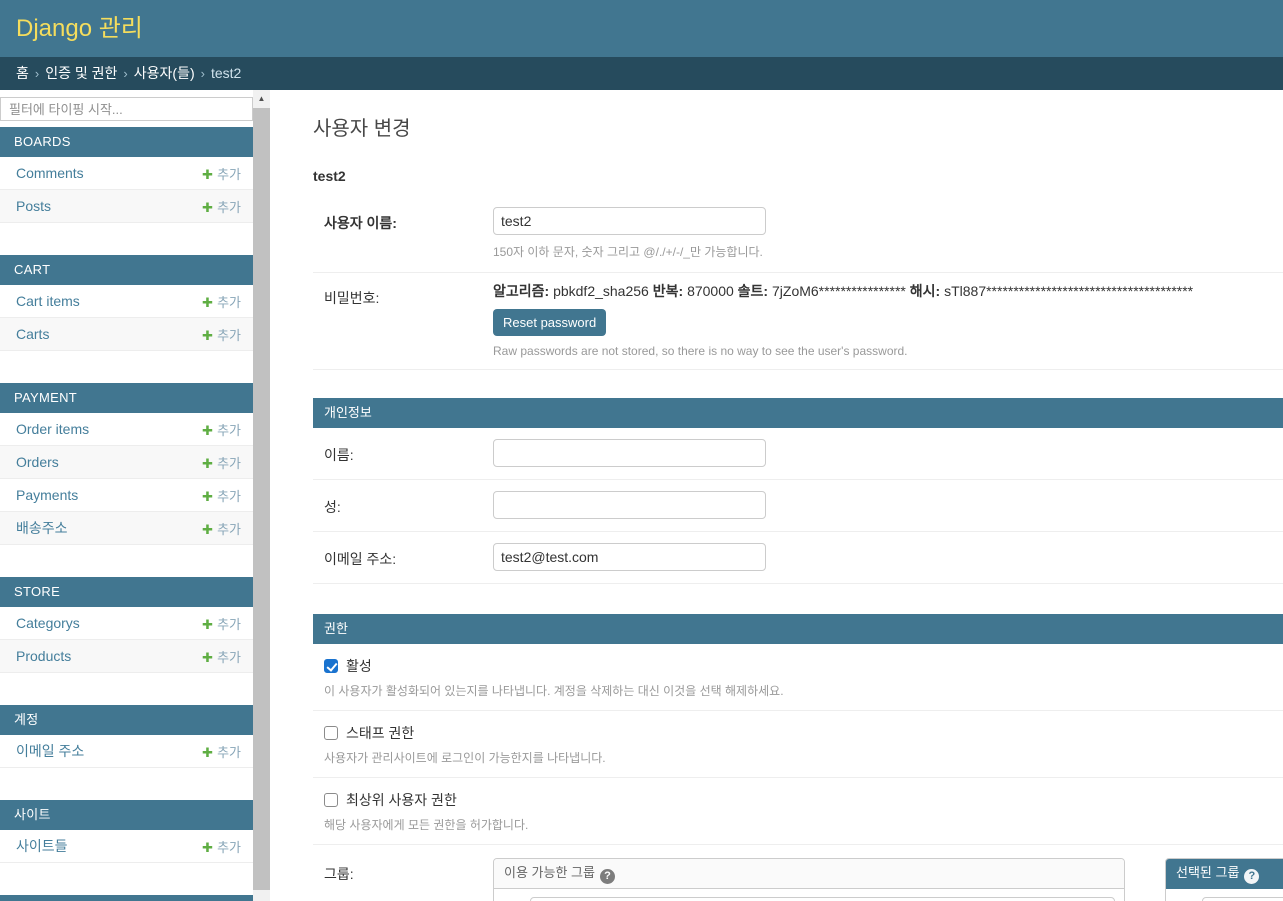  Describe the element at coordinates (925, 291) in the screenshot. I see `hash-label: 해시:` at that location.